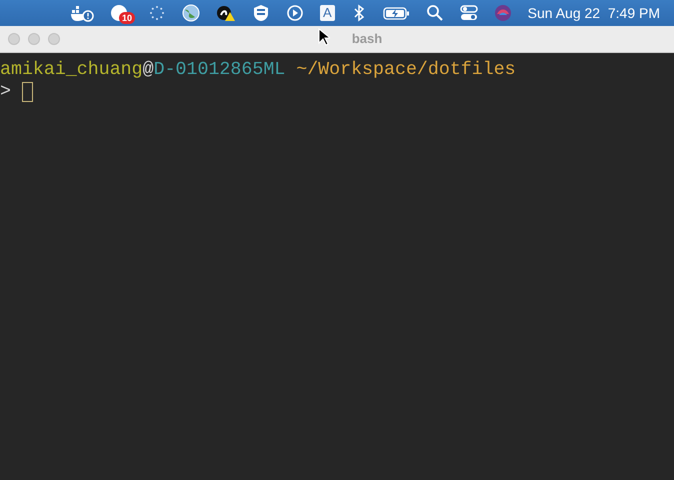  I want to click on spinner-icon, so click(157, 13).